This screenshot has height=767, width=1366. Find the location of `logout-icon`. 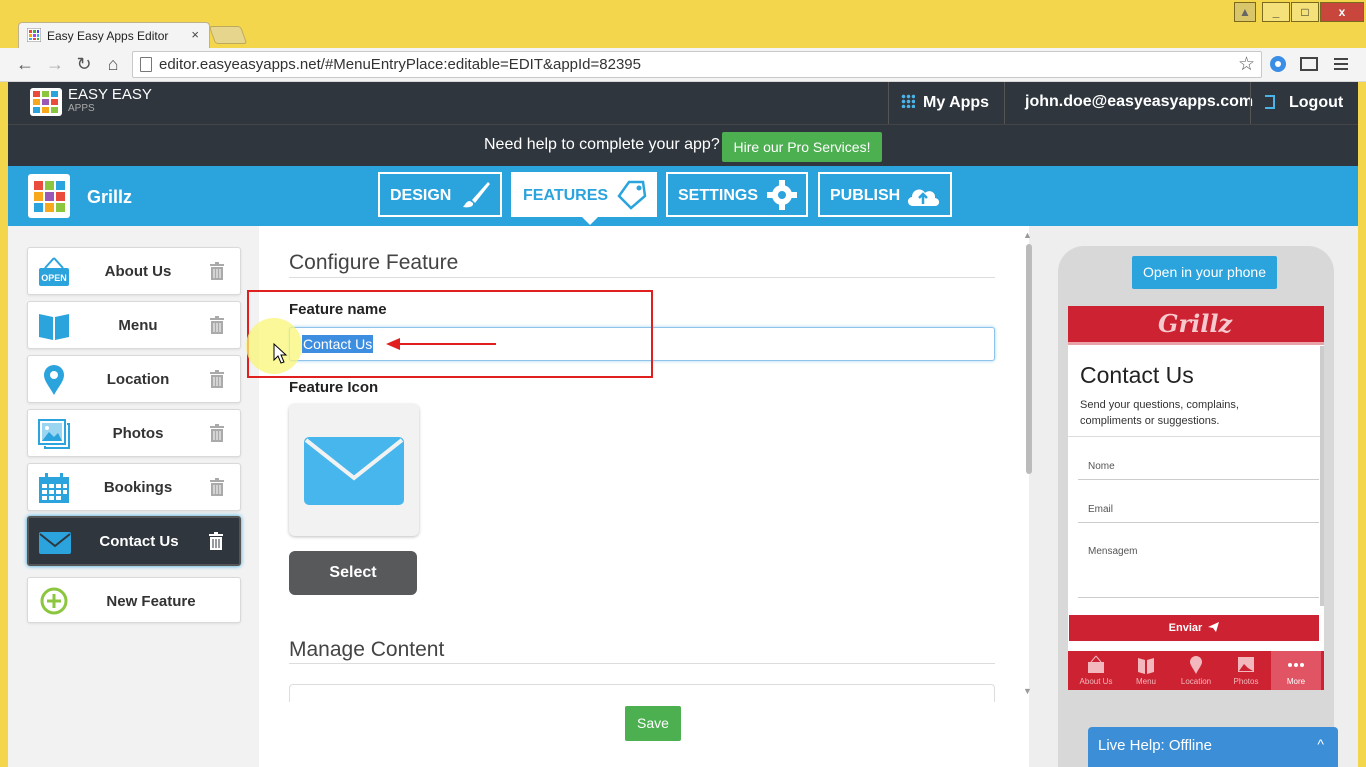

logout-icon is located at coordinates (1270, 102).